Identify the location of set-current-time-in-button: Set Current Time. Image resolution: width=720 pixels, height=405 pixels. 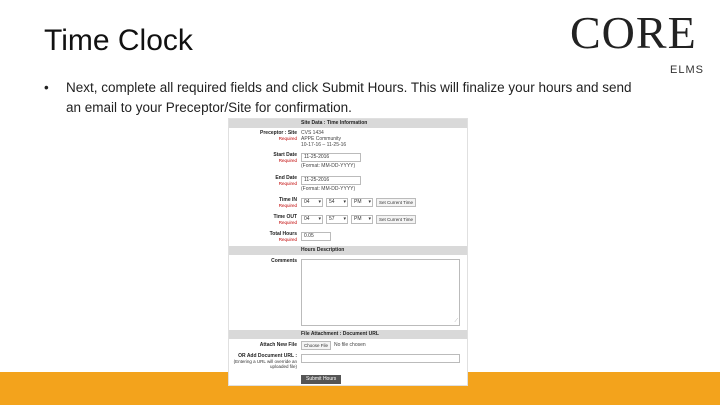
(396, 202).